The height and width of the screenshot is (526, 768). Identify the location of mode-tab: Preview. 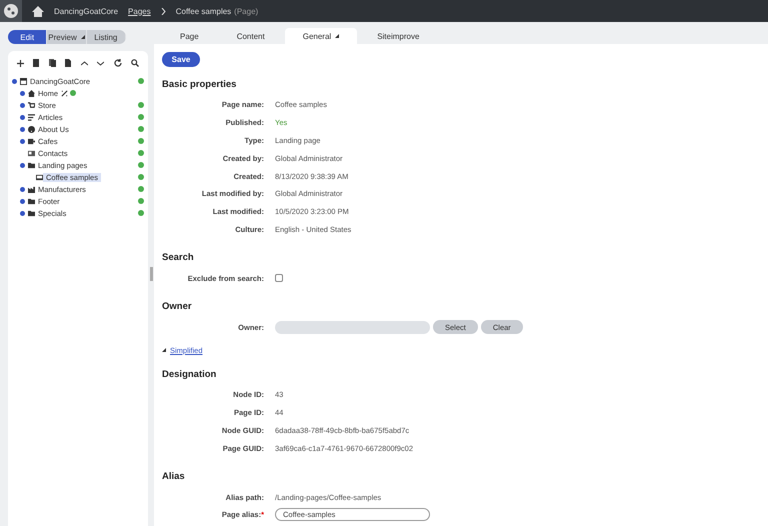
(67, 37).